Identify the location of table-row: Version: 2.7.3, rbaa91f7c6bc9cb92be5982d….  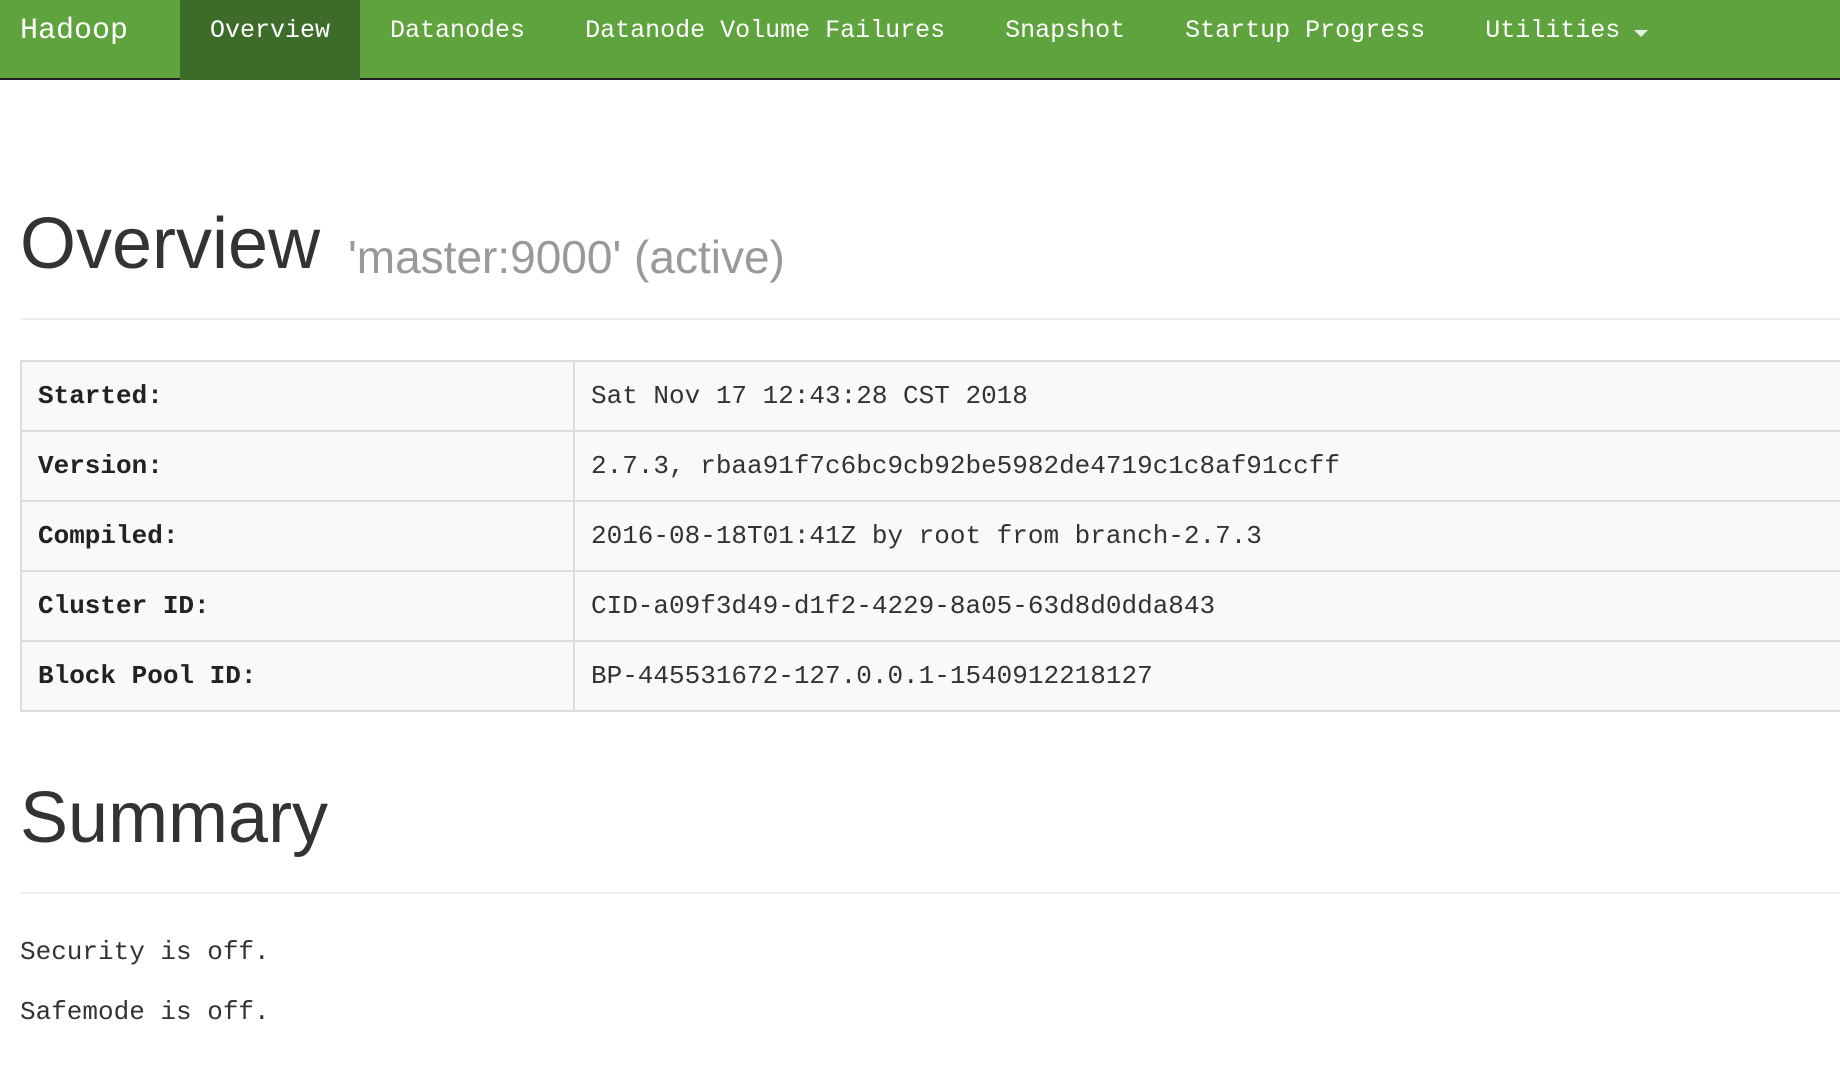
(930, 466).